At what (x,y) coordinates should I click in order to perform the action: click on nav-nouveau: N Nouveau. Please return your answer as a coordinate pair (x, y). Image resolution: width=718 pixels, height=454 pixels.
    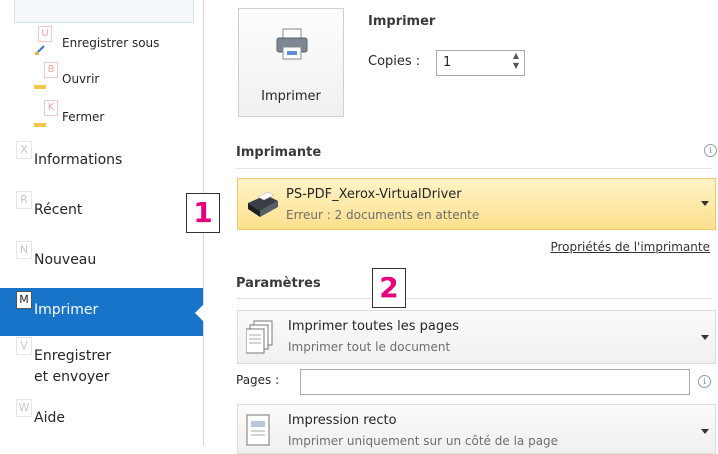
    Looking at the image, I should click on (101, 262).